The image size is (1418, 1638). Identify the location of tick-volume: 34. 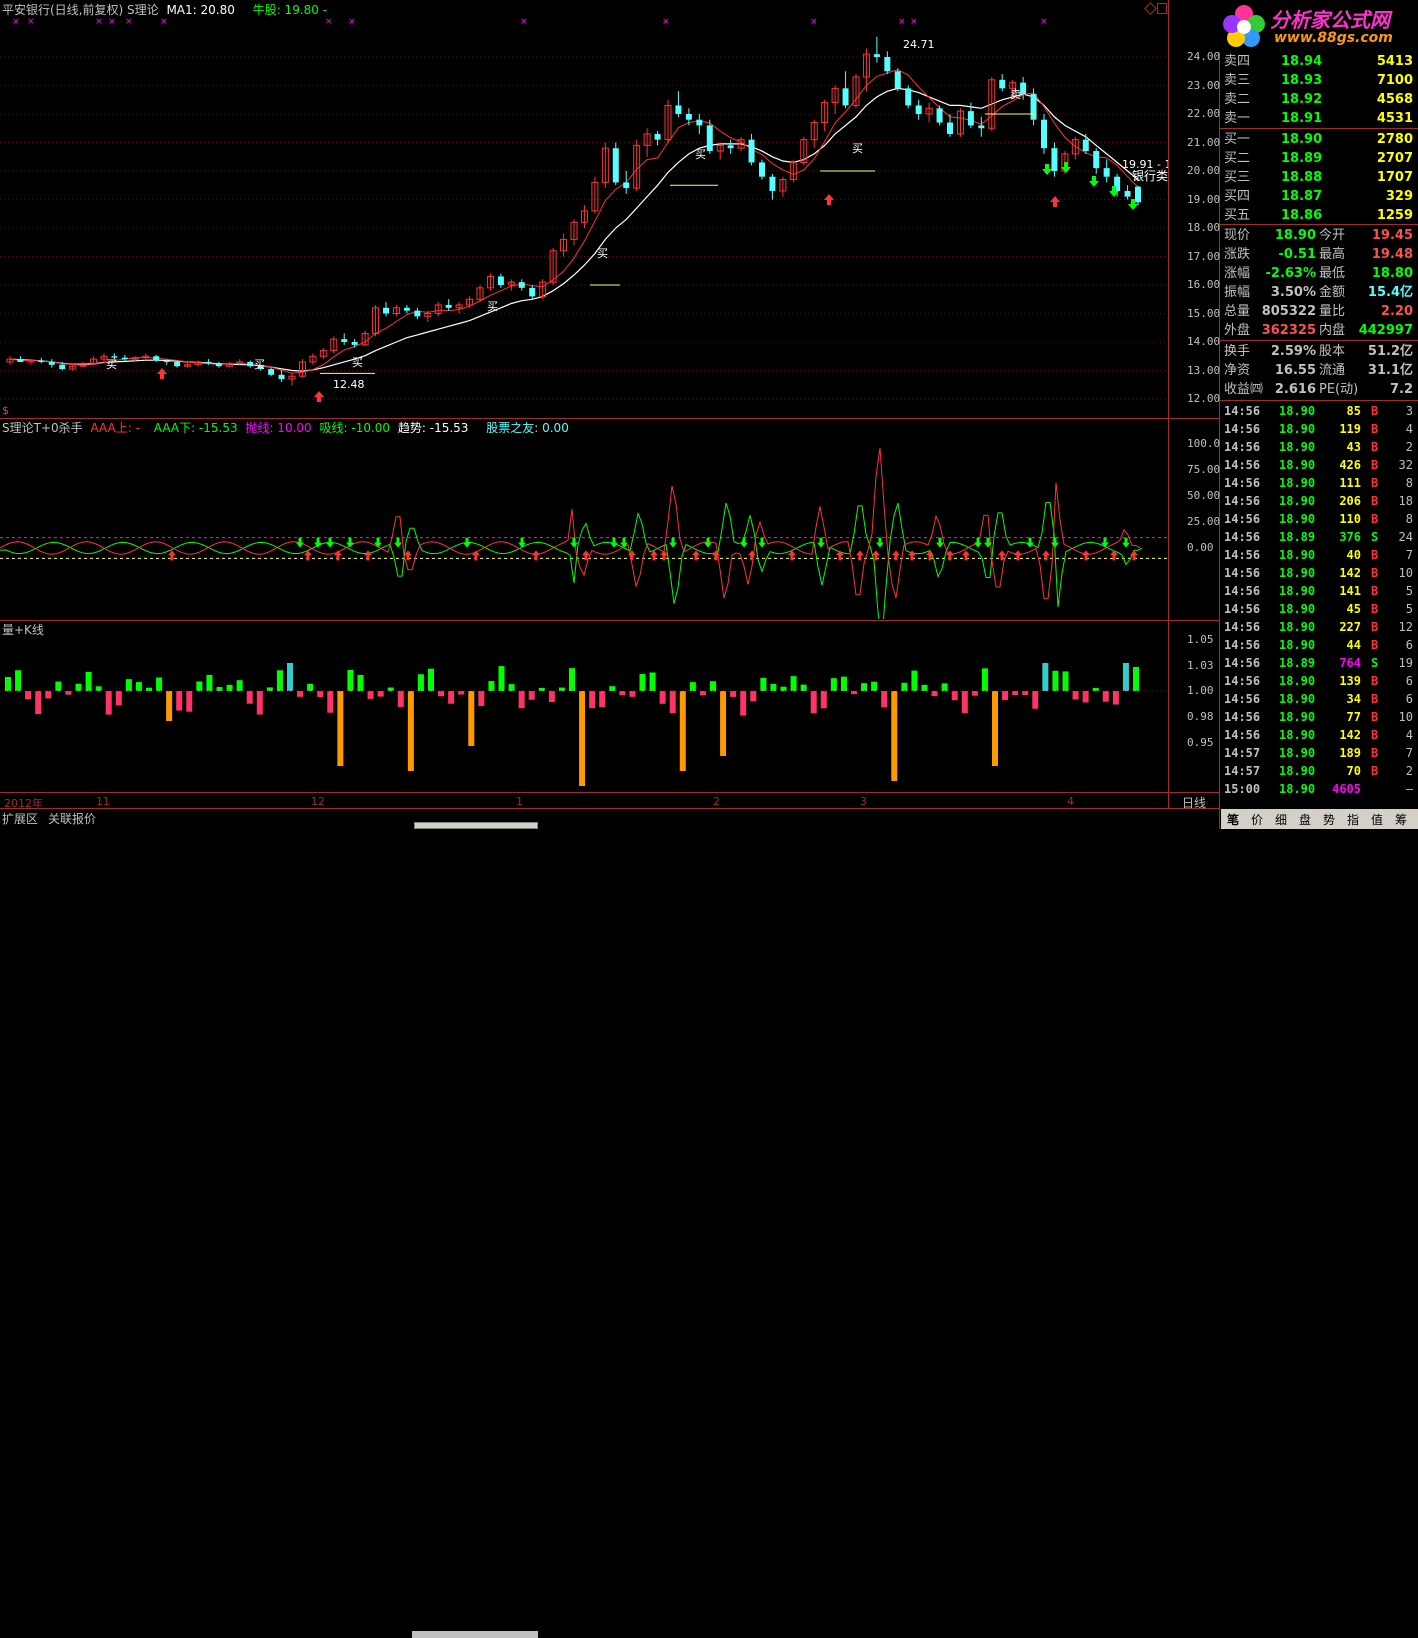
(1353, 699).